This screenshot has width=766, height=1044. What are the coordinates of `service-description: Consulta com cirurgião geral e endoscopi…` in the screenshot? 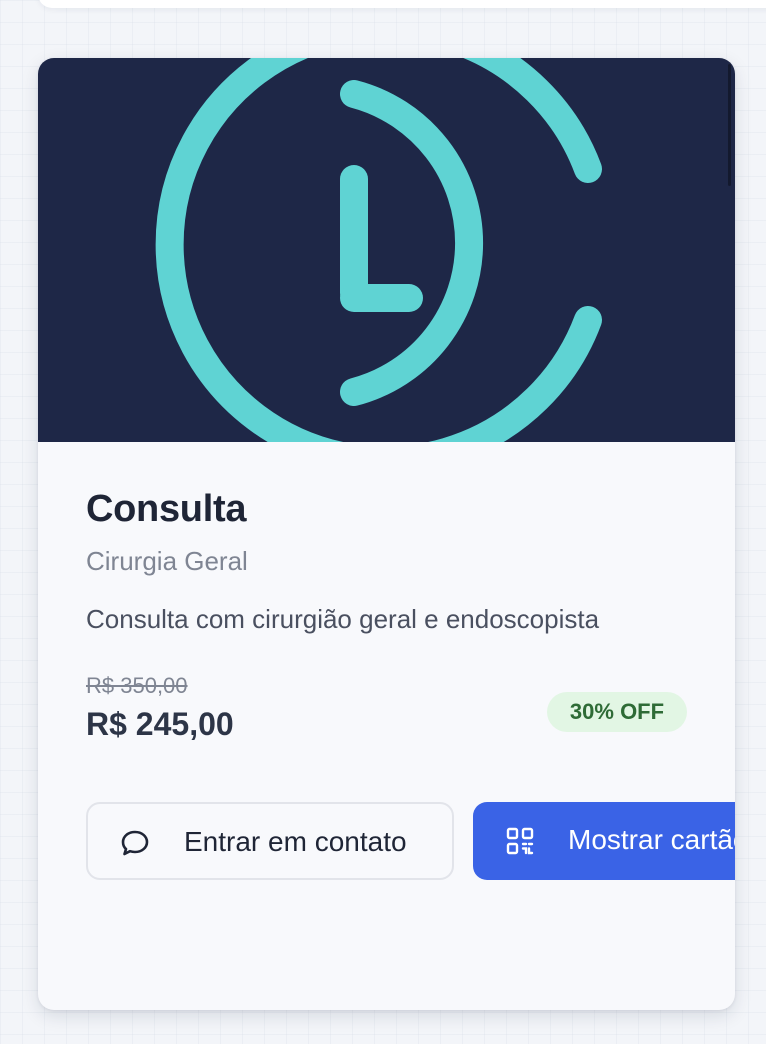 It's located at (343, 619).